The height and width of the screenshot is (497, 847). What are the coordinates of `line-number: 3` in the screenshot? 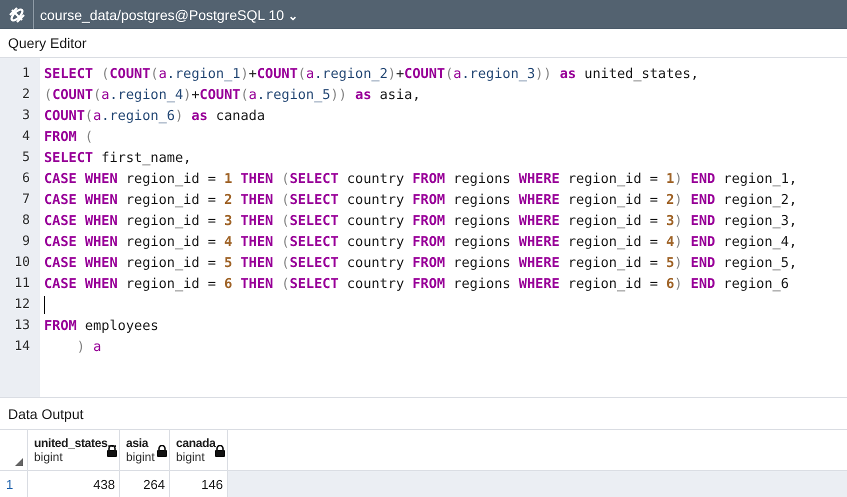 It's located at (26, 115).